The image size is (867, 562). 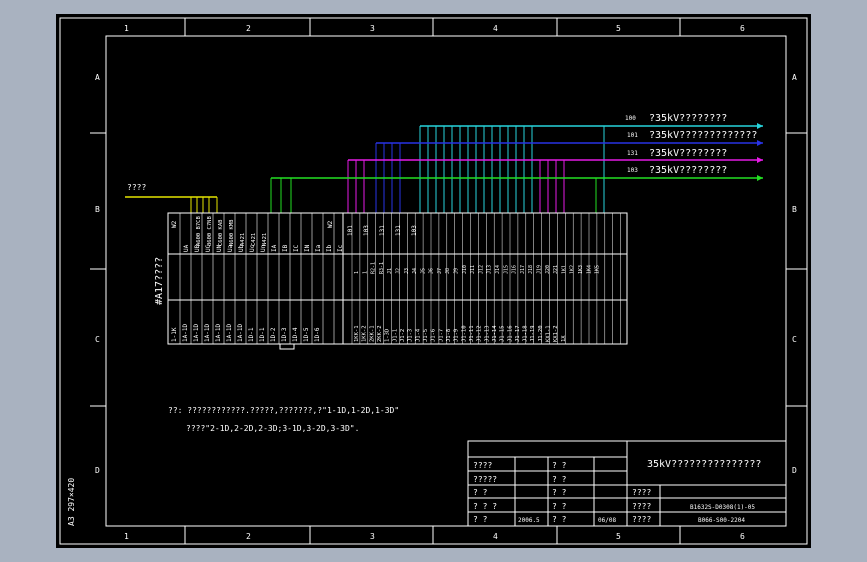 I want to click on tb-bottom2-label-2: 2KK-1, so click(x=372, y=333).